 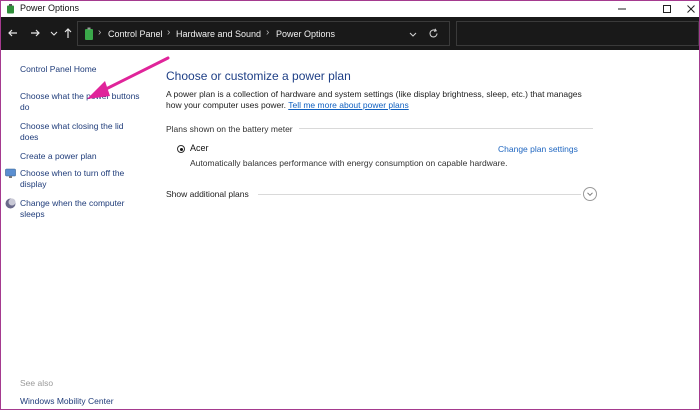 I want to click on maximize-icon, so click(x=667, y=9).